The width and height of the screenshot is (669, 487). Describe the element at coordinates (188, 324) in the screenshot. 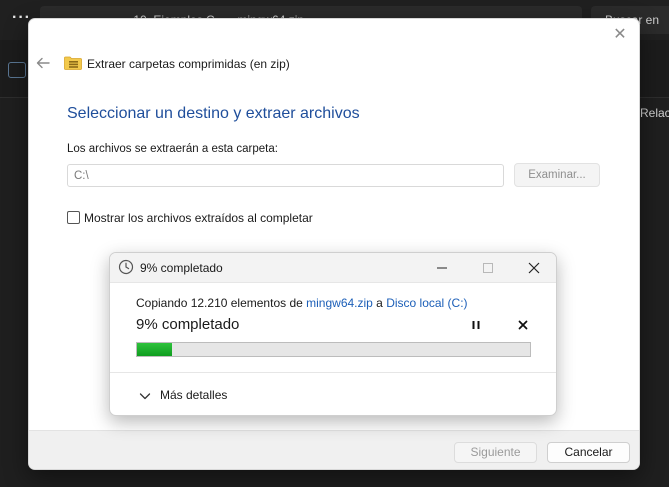

I see `progress-percent-text: 9% completado` at that location.